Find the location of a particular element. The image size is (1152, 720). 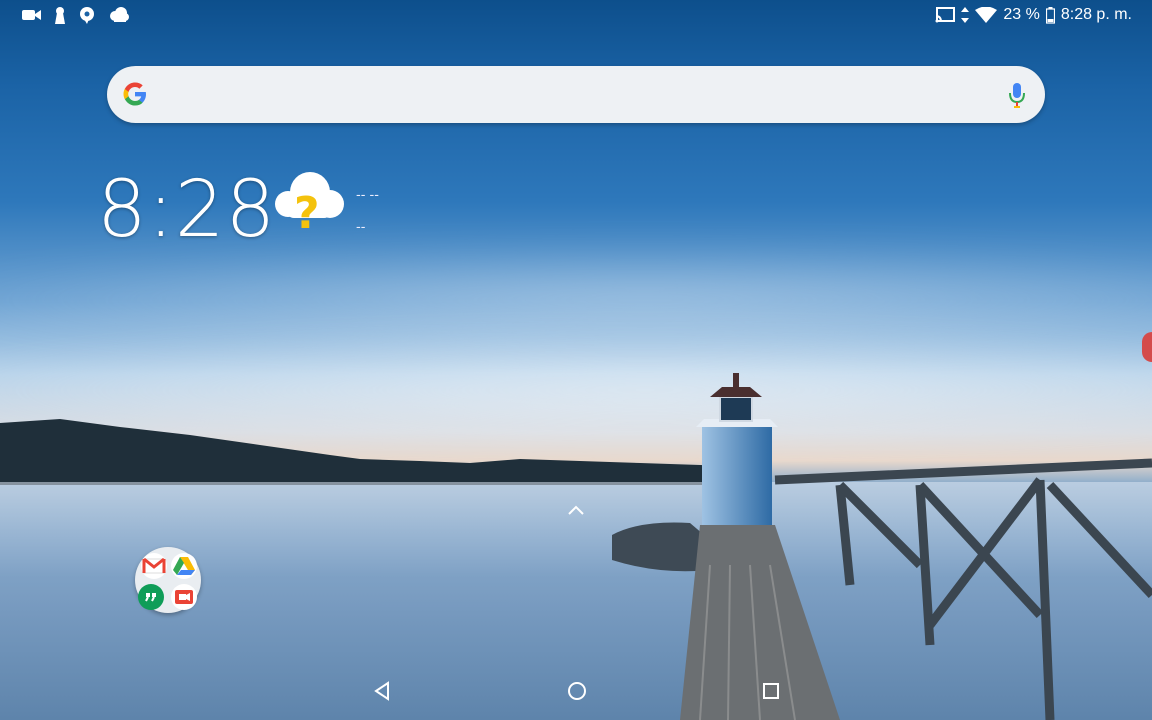

battery-percent: 23 % is located at coordinates (1021, 14).